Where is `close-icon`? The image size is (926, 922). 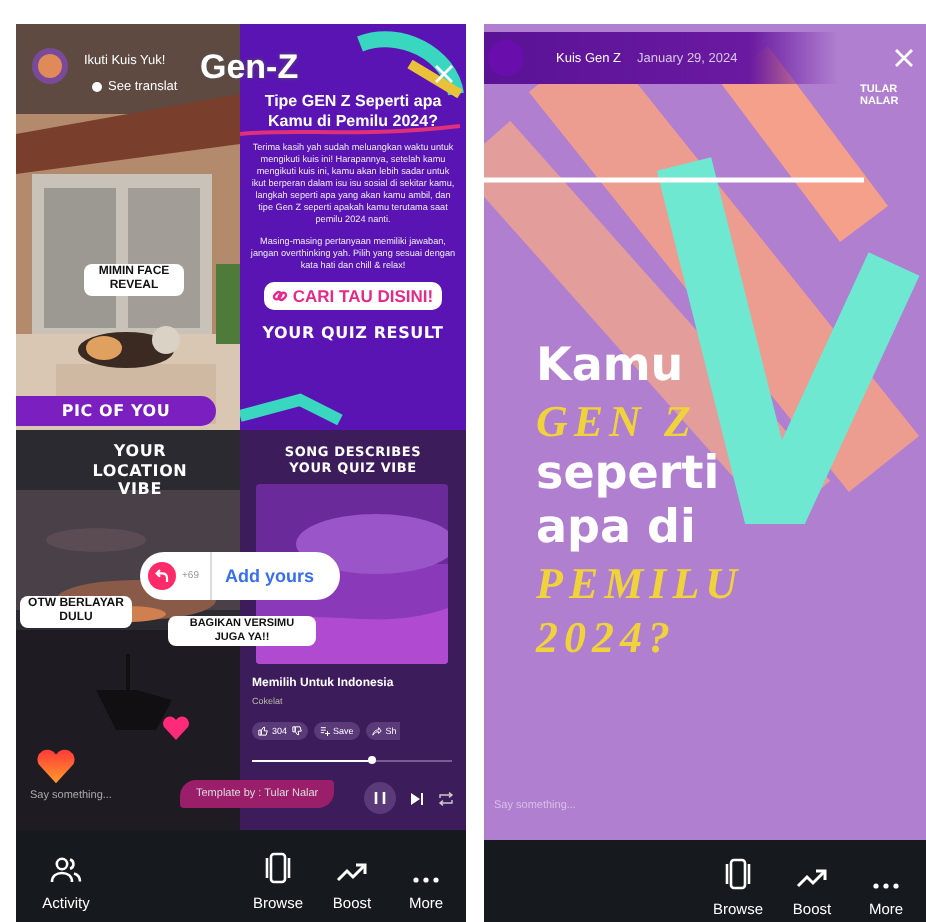 close-icon is located at coordinates (444, 74).